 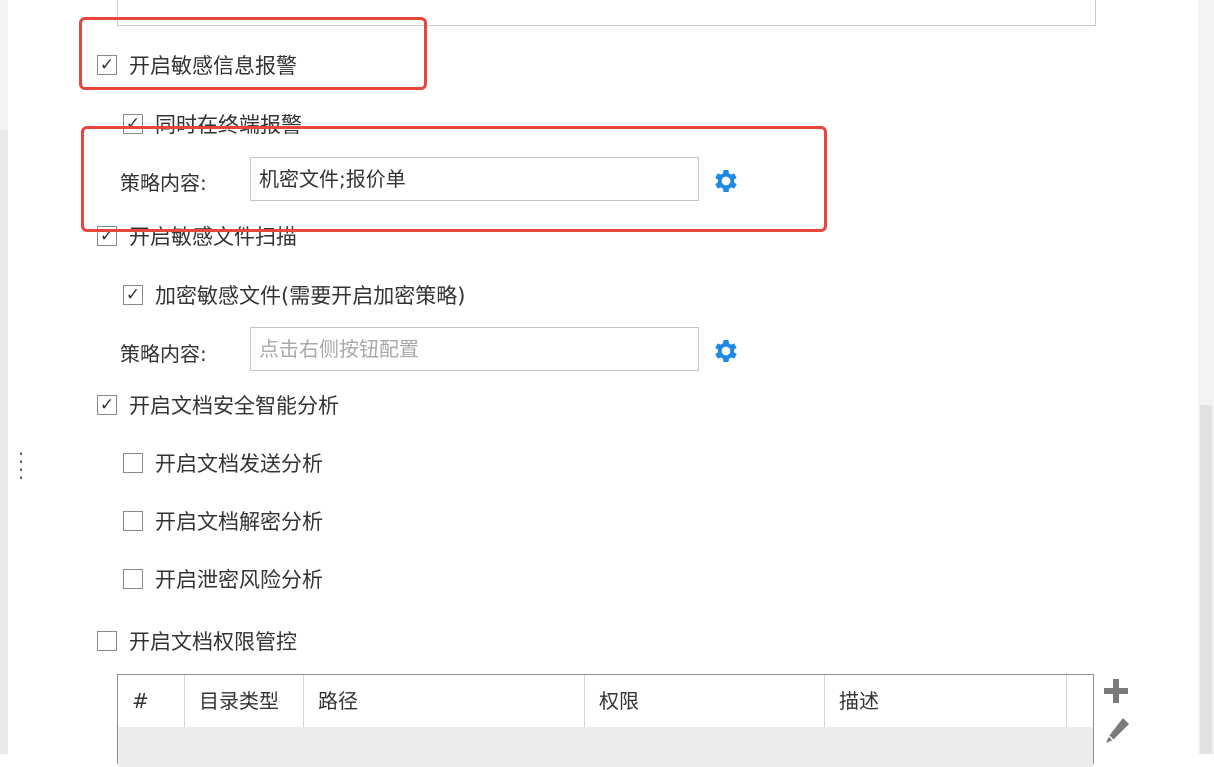 What do you see at coordinates (133, 295) in the screenshot?
I see `encrypt-sensitive-checkbox: ✓` at bounding box center [133, 295].